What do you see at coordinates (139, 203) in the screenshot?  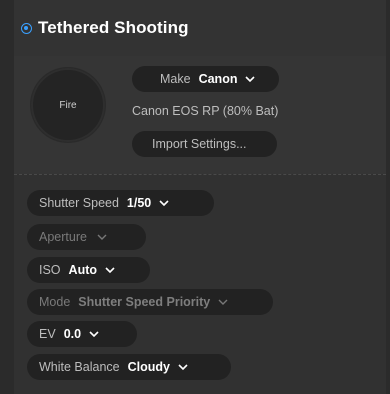 I see `shutter-speed-value: 1/50` at bounding box center [139, 203].